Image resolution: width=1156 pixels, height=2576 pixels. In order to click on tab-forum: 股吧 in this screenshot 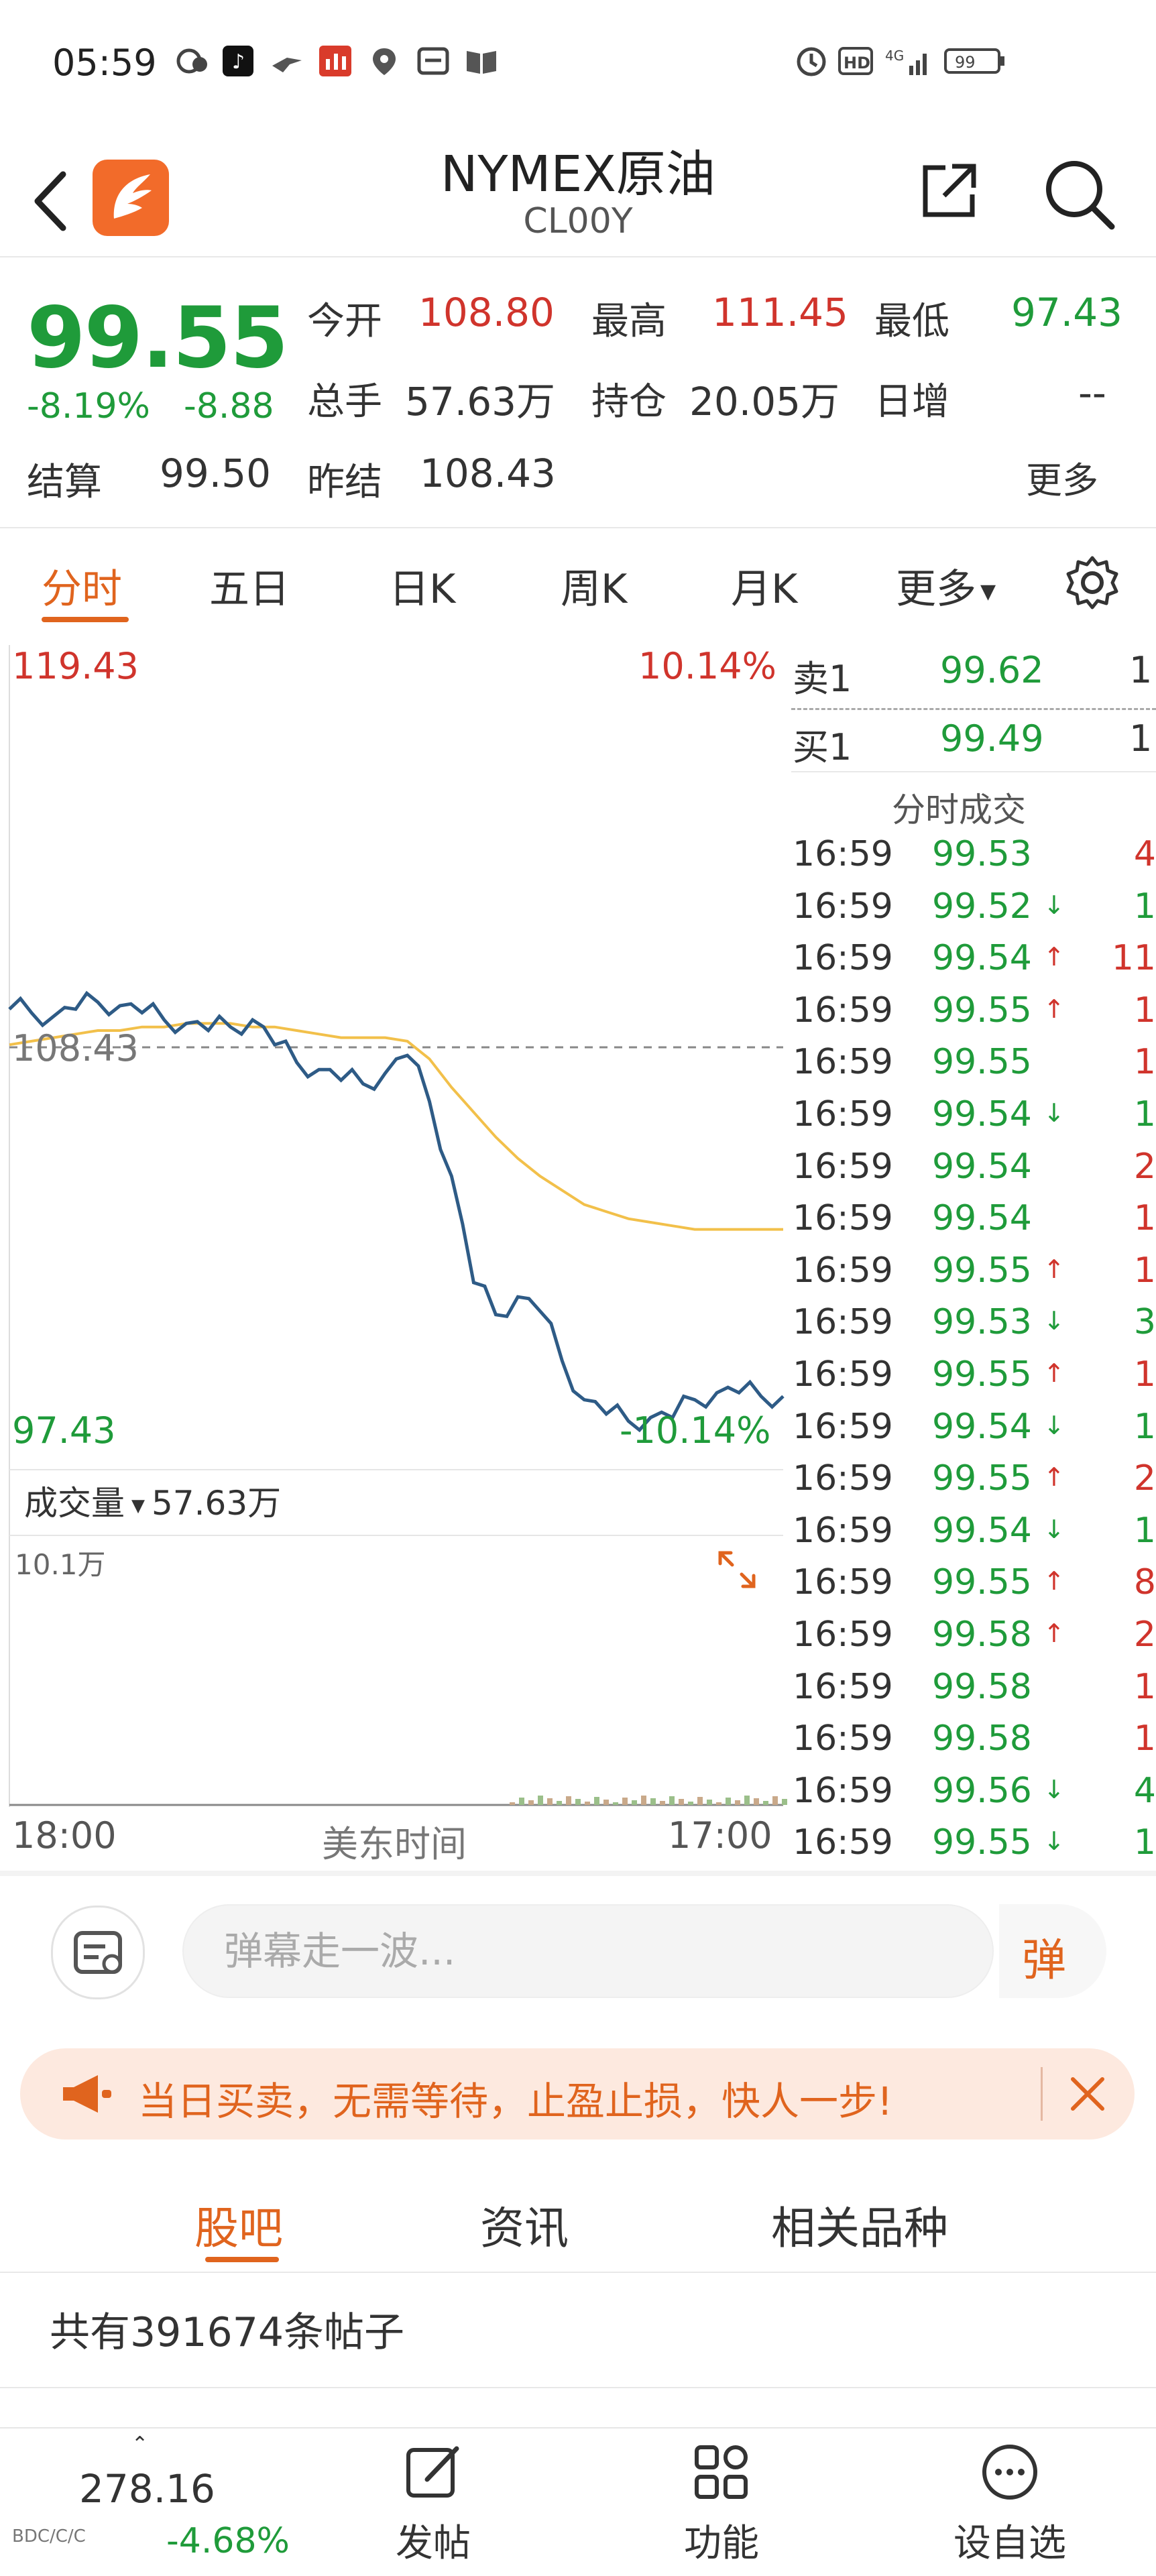, I will do `click(239, 2224)`.